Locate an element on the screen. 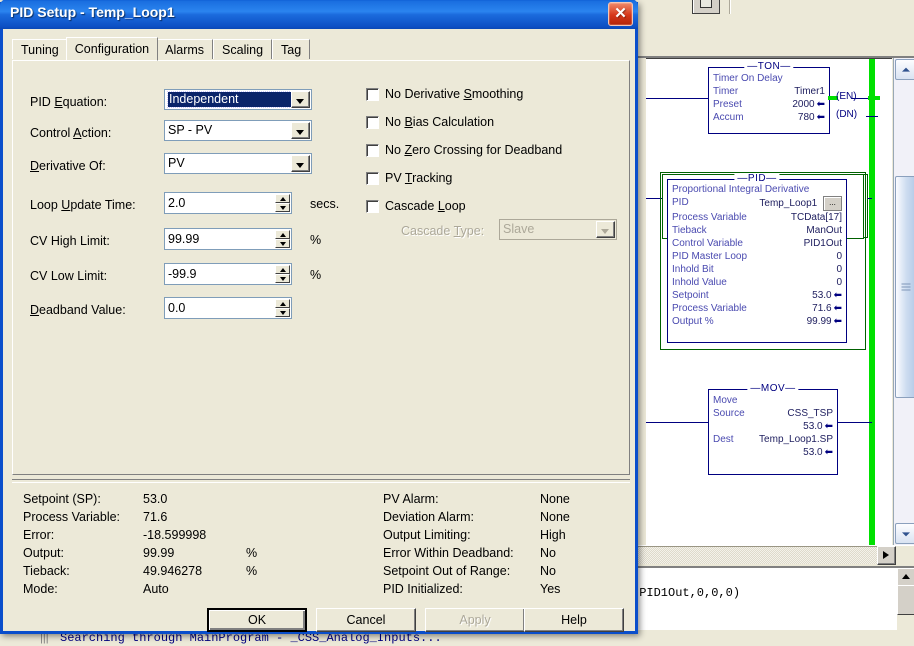 This screenshot has height=646, width=914. cascade-type-value: Slave is located at coordinates (519, 229).